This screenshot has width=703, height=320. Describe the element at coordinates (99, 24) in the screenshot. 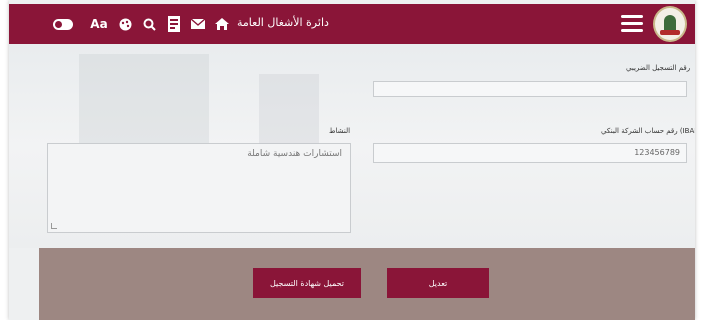

I see `text-size-icon: Aa` at that location.